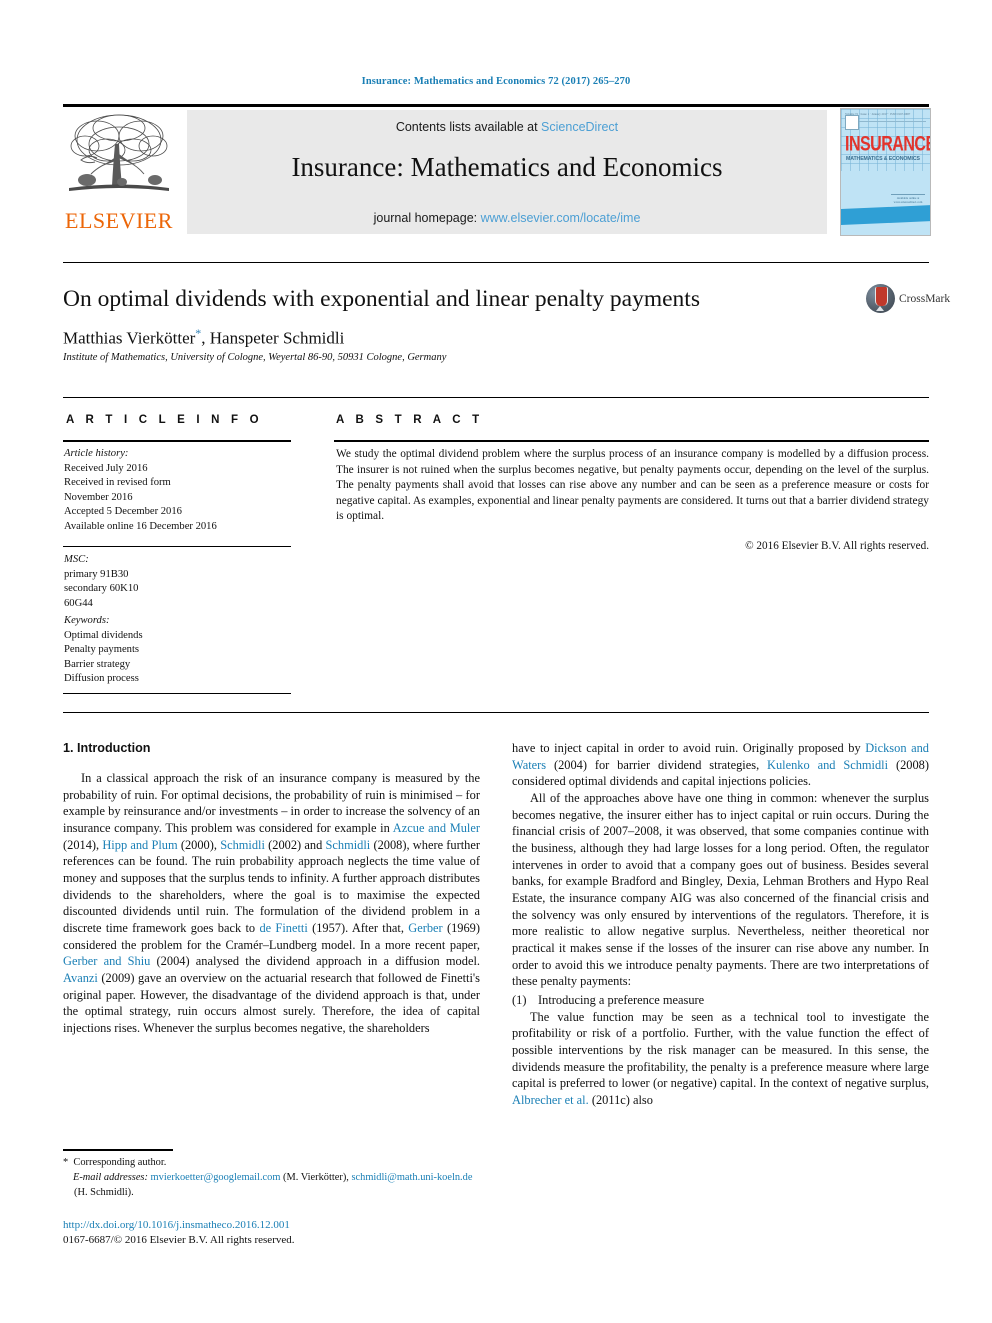 This screenshot has height=1323, width=992. I want to click on contents-prefix: Contents lists available at, so click(468, 127).